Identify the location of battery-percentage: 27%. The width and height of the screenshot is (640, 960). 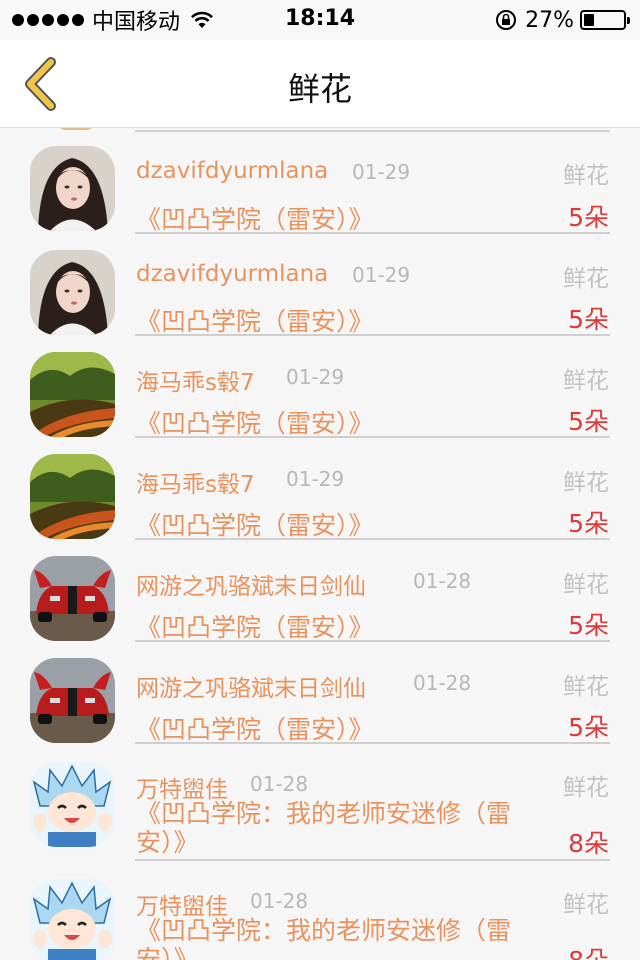
(549, 20).